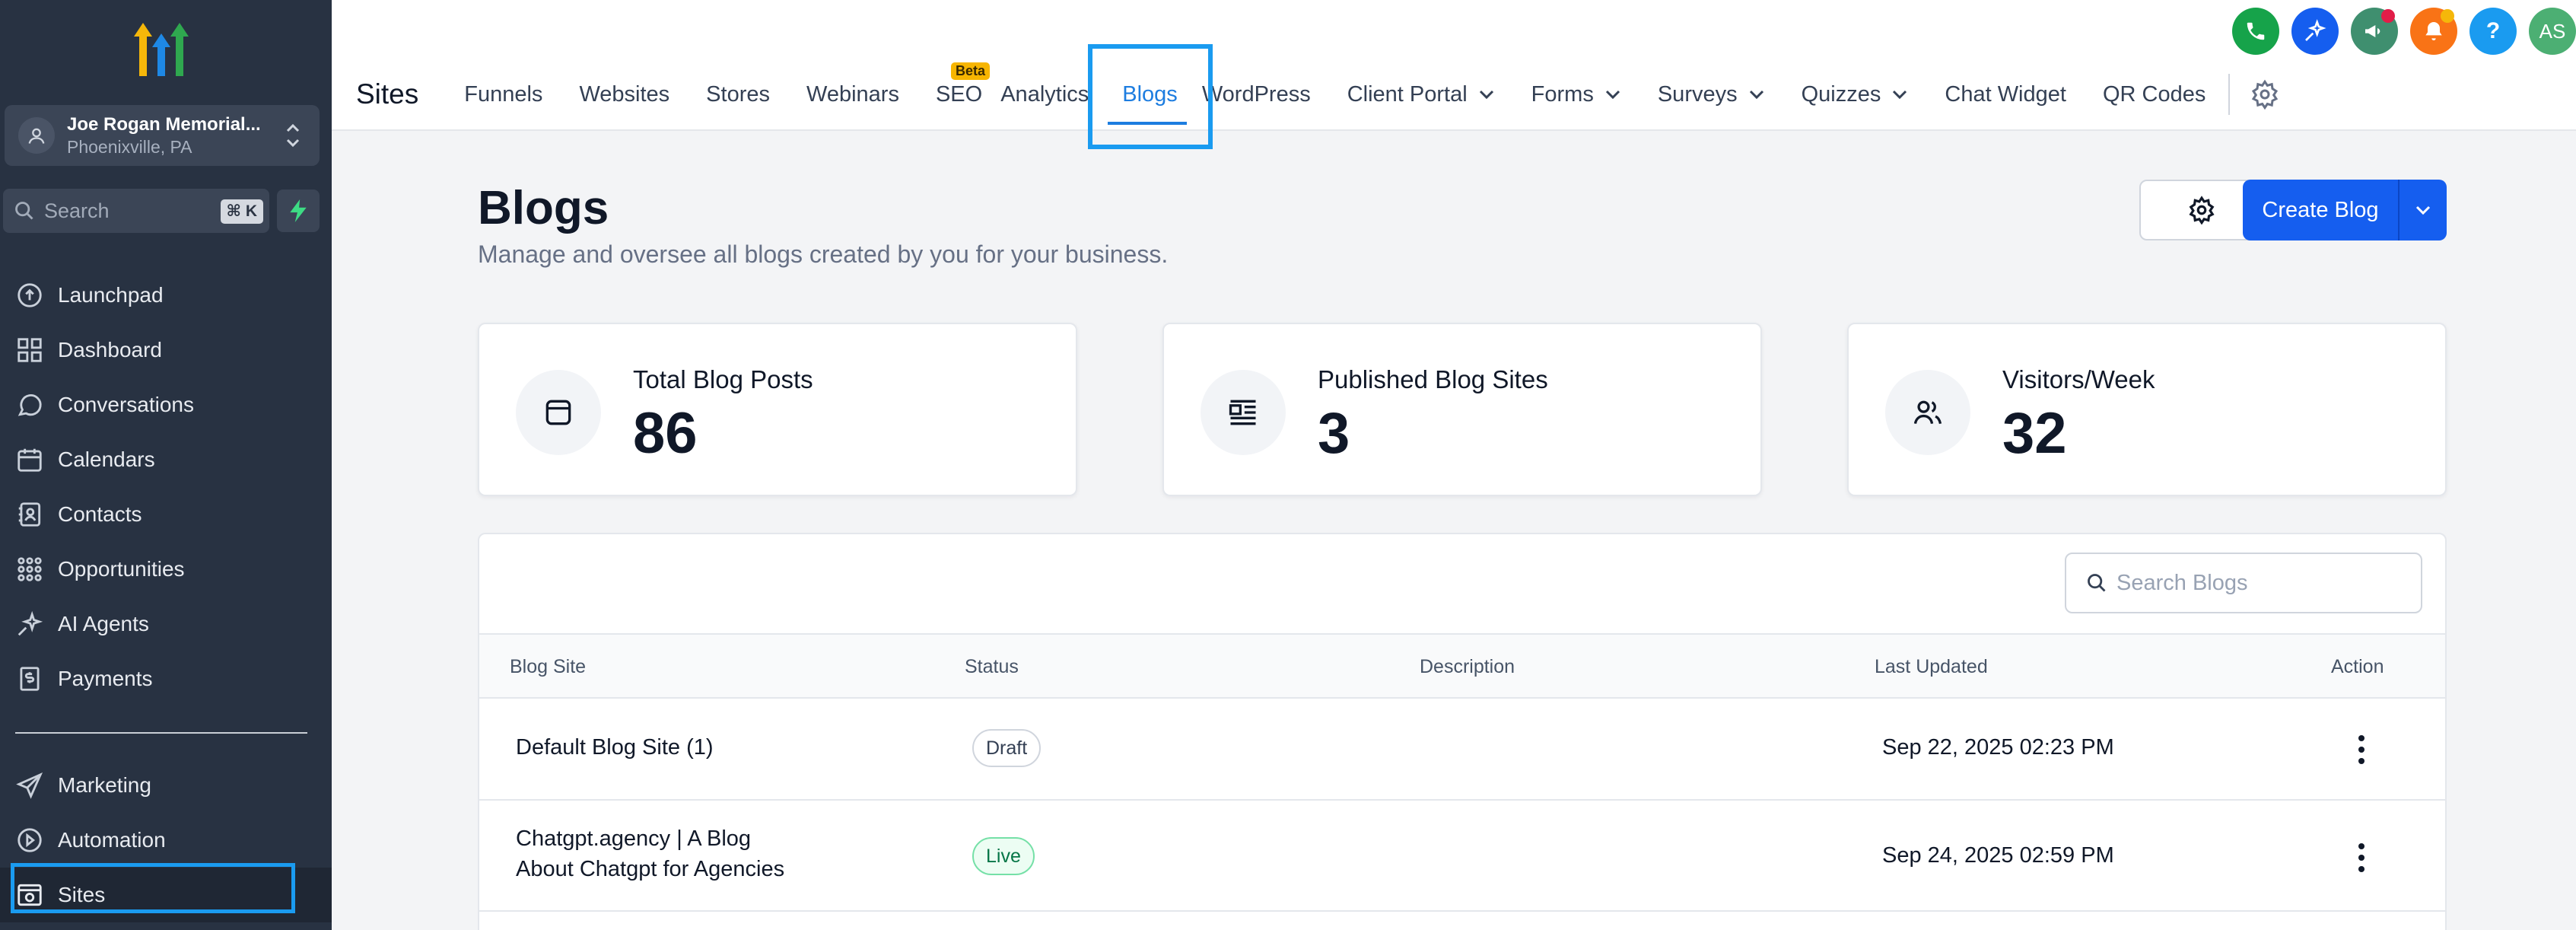 This screenshot has width=2576, height=930. What do you see at coordinates (166, 624) in the screenshot?
I see `sidebar-item-ai-agents: AI Agents` at bounding box center [166, 624].